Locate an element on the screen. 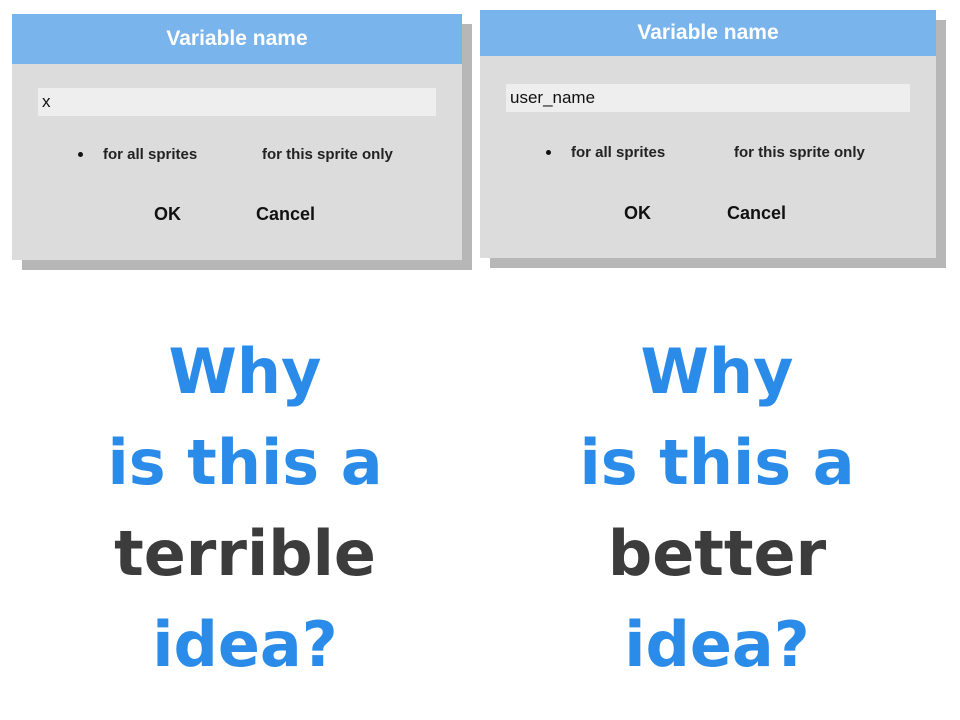  question-line-better: better is located at coordinates (717, 553).